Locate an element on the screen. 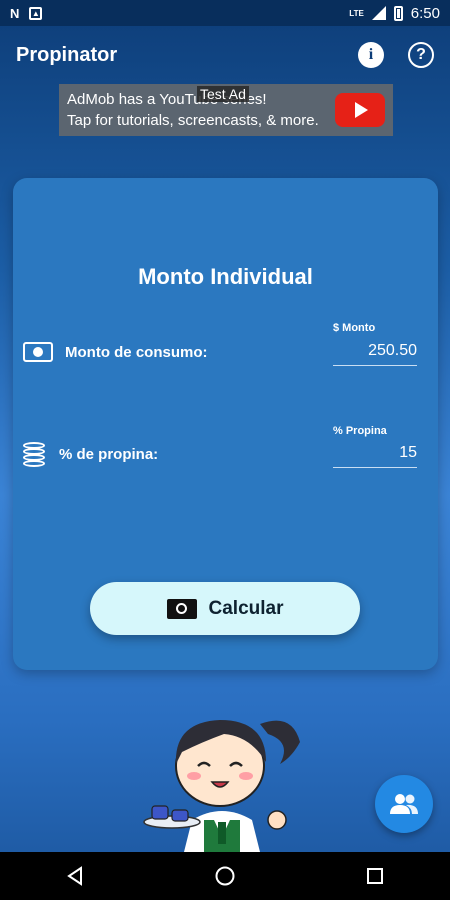 The height and width of the screenshot is (900, 450). status-bar: N ▲ LTE 6:50 is located at coordinates (225, 13).